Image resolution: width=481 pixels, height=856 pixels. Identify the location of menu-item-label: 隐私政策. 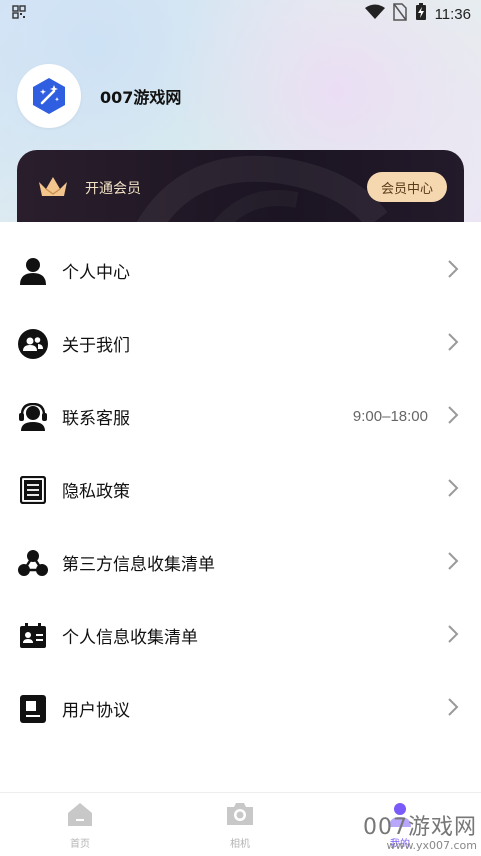
(96, 492).